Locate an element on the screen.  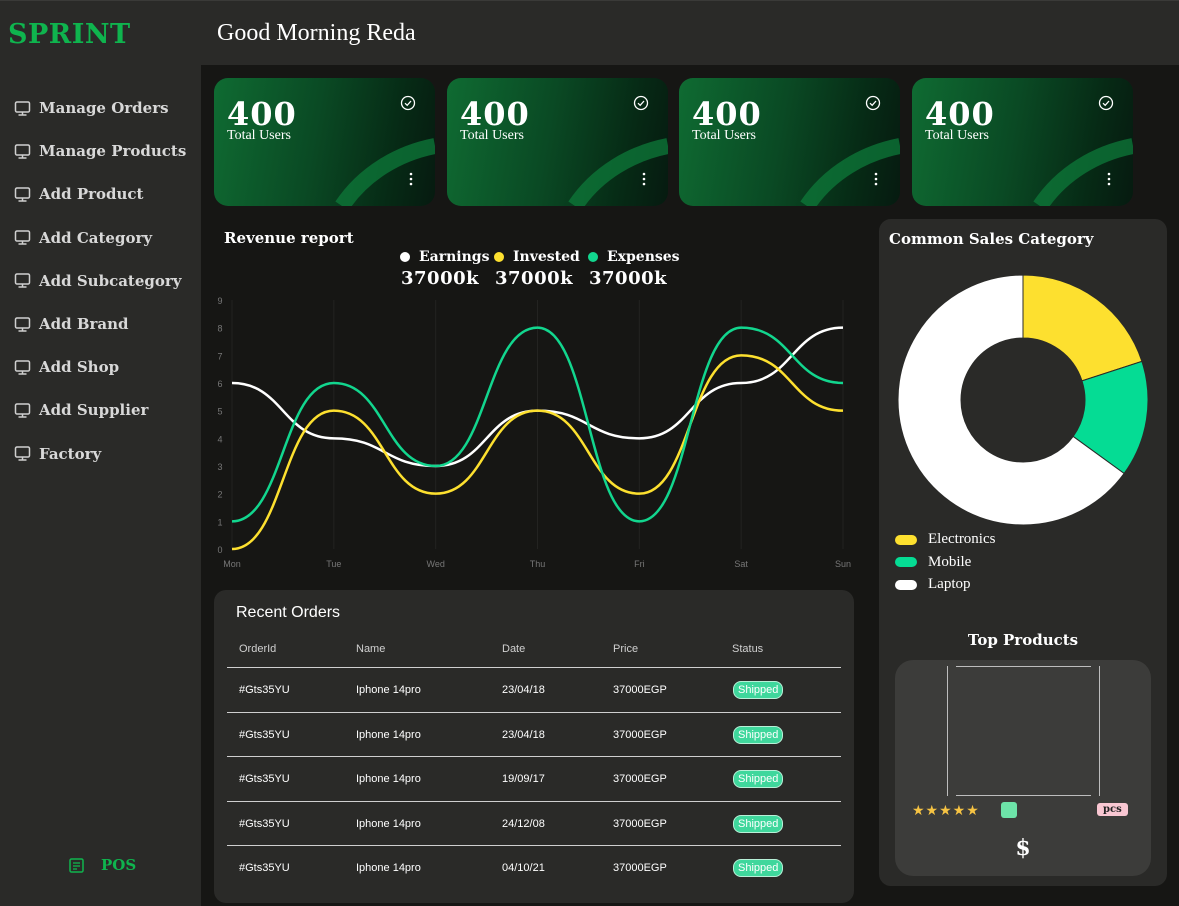
sidebar-item-factory: Factory is located at coordinates (57, 454).